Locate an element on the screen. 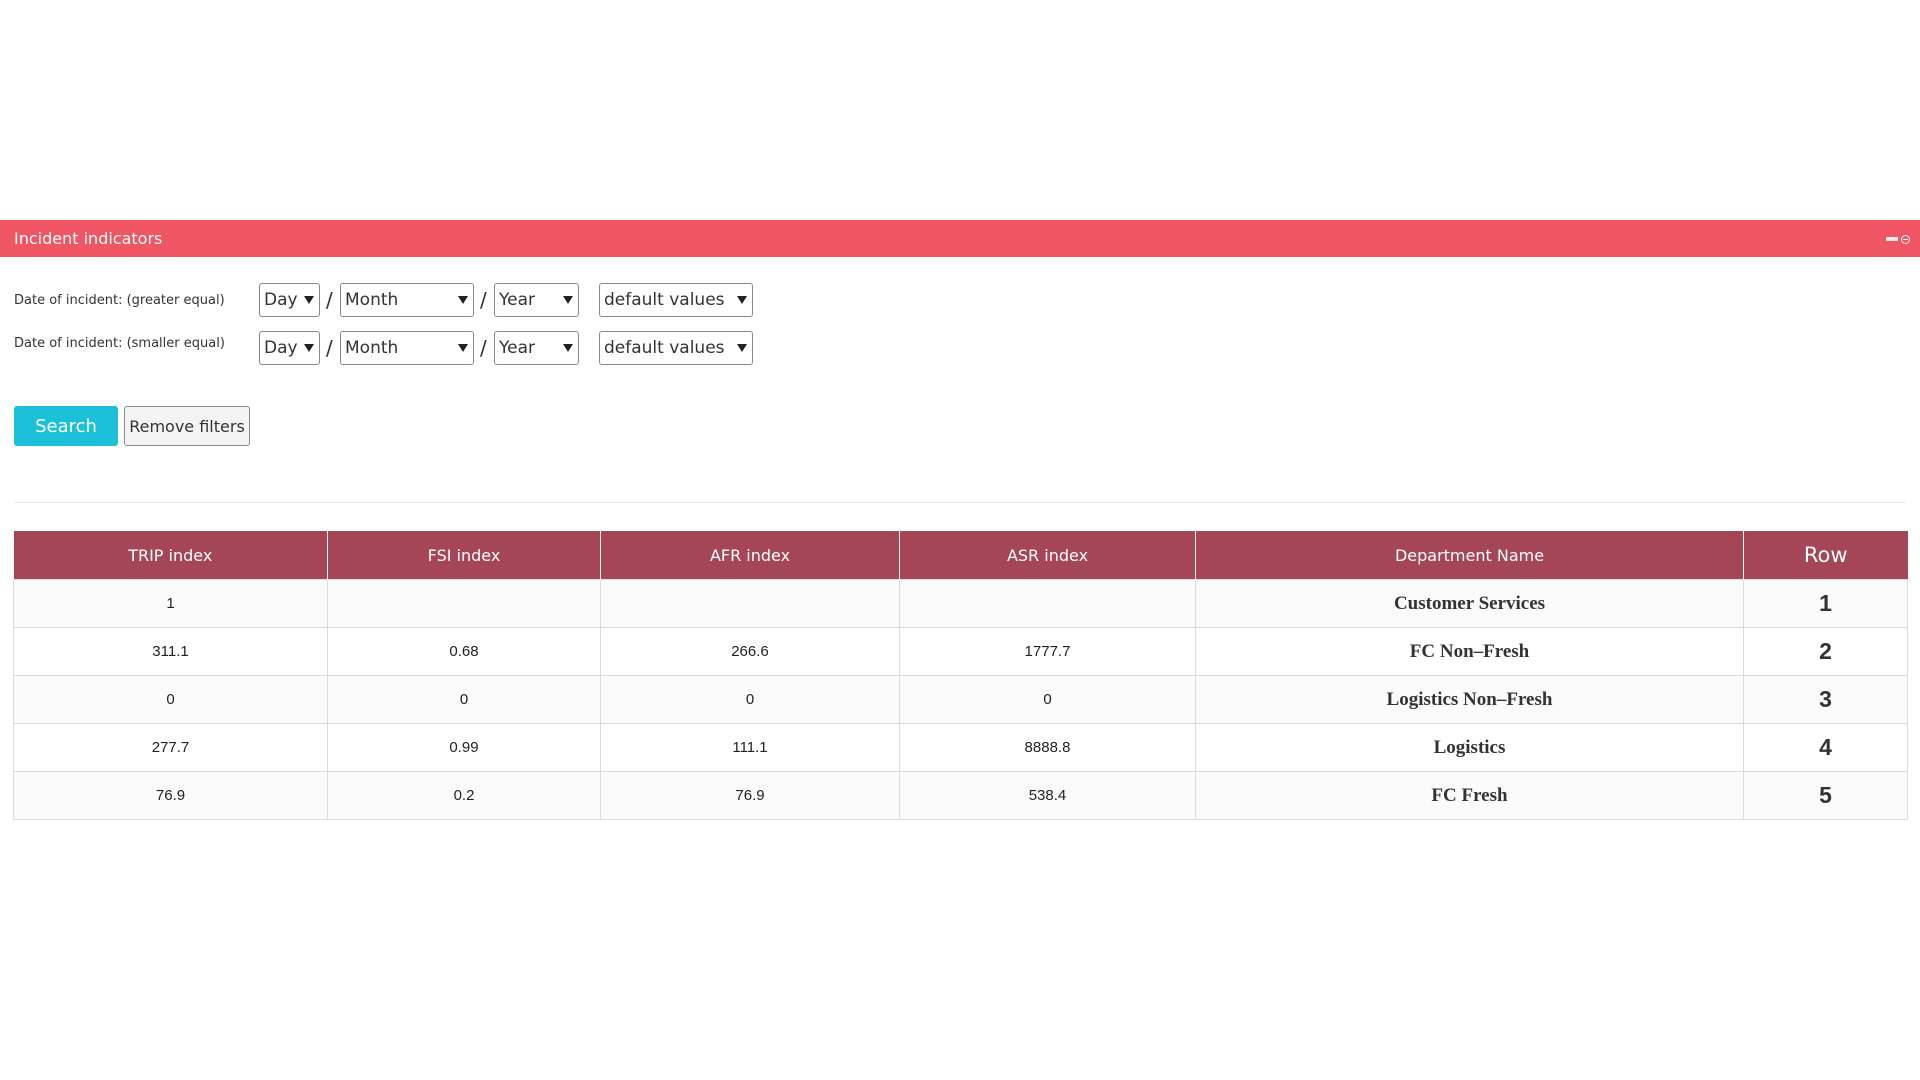 The image size is (1920, 1080). asr-index-cell: 8888.8 is located at coordinates (1047, 747).